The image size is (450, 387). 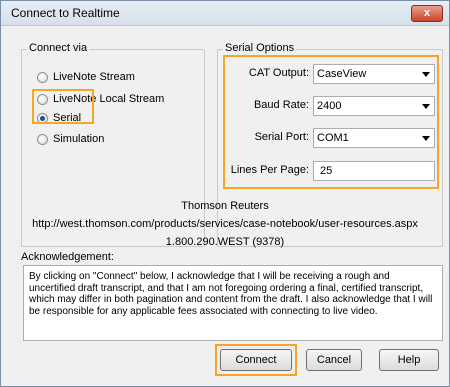 I want to click on cancel-button: Cancel, so click(x=334, y=360).